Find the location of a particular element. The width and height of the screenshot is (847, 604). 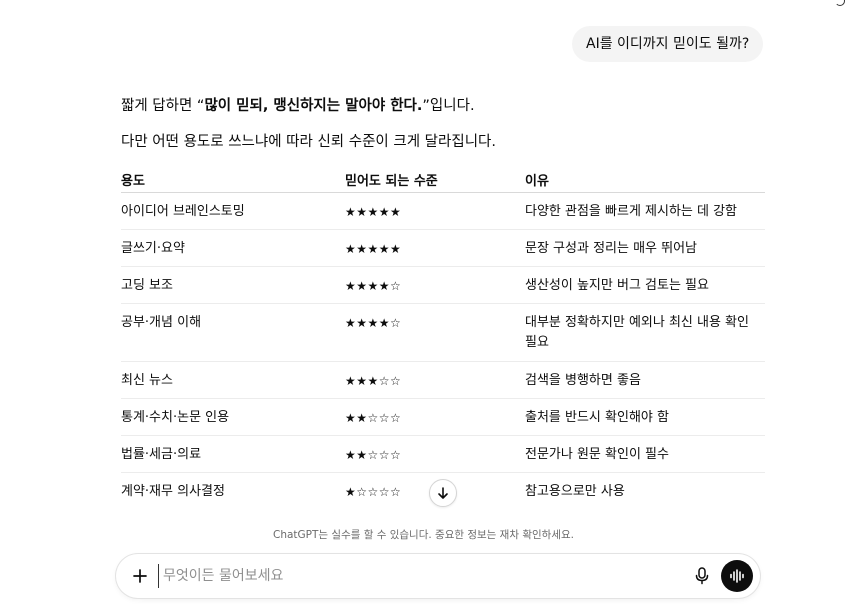

answer-summary-suffix: ”입니다. is located at coordinates (448, 106).